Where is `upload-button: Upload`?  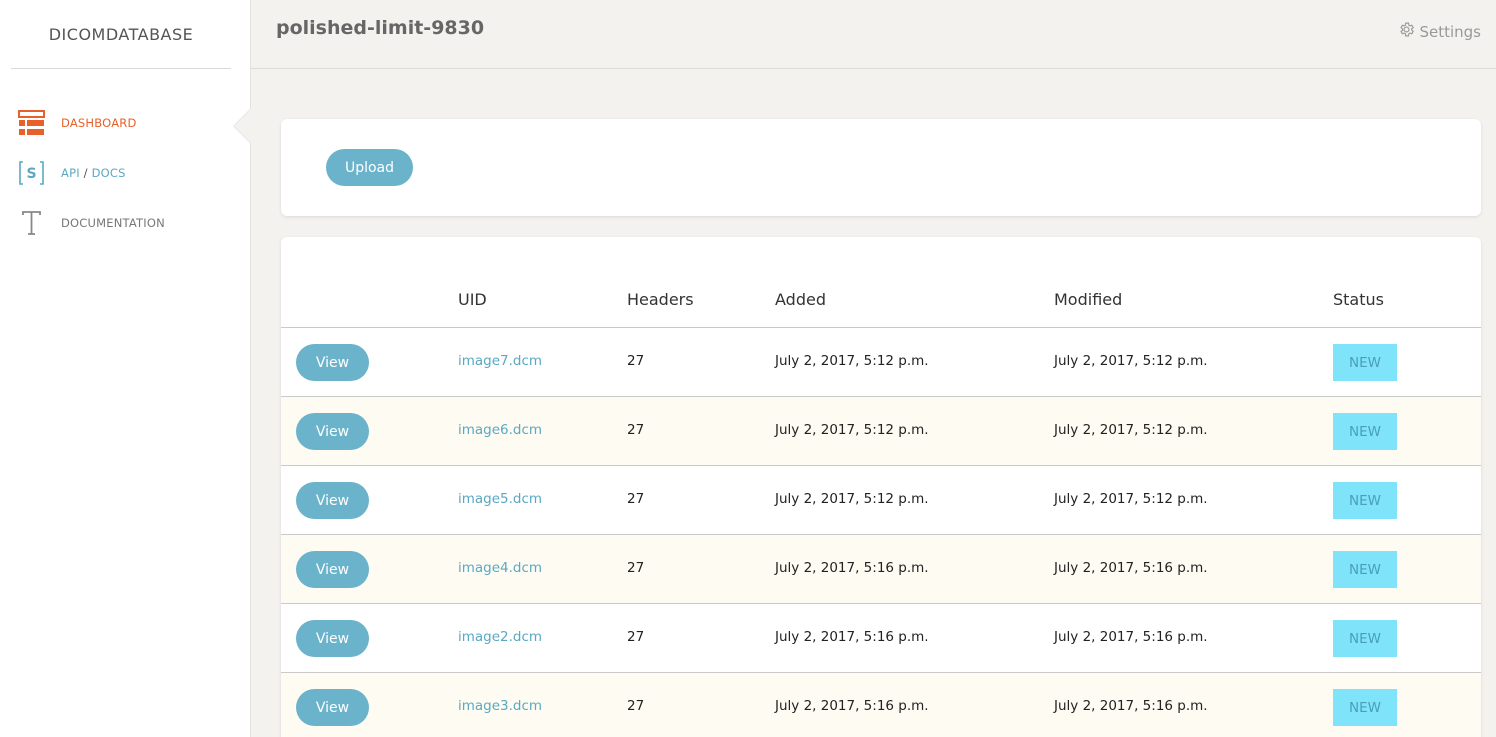
upload-button: Upload is located at coordinates (369, 167).